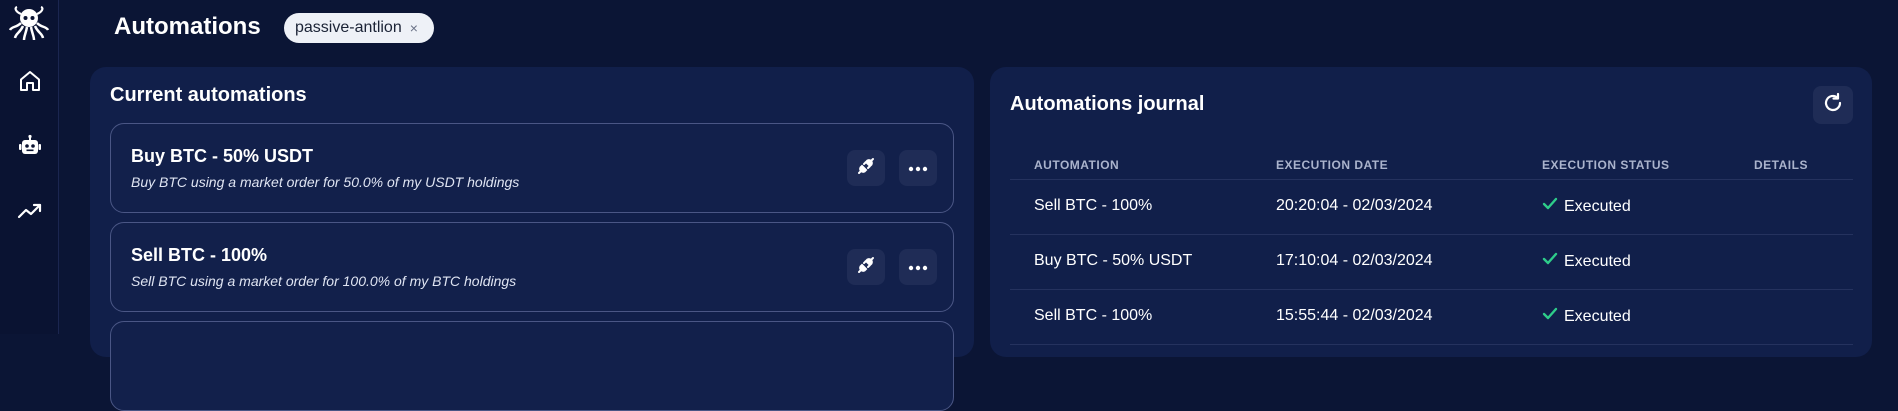  What do you see at coordinates (1354, 260) in the screenshot?
I see `row-execution-date: 17:10:04 - 02/03/2024` at bounding box center [1354, 260].